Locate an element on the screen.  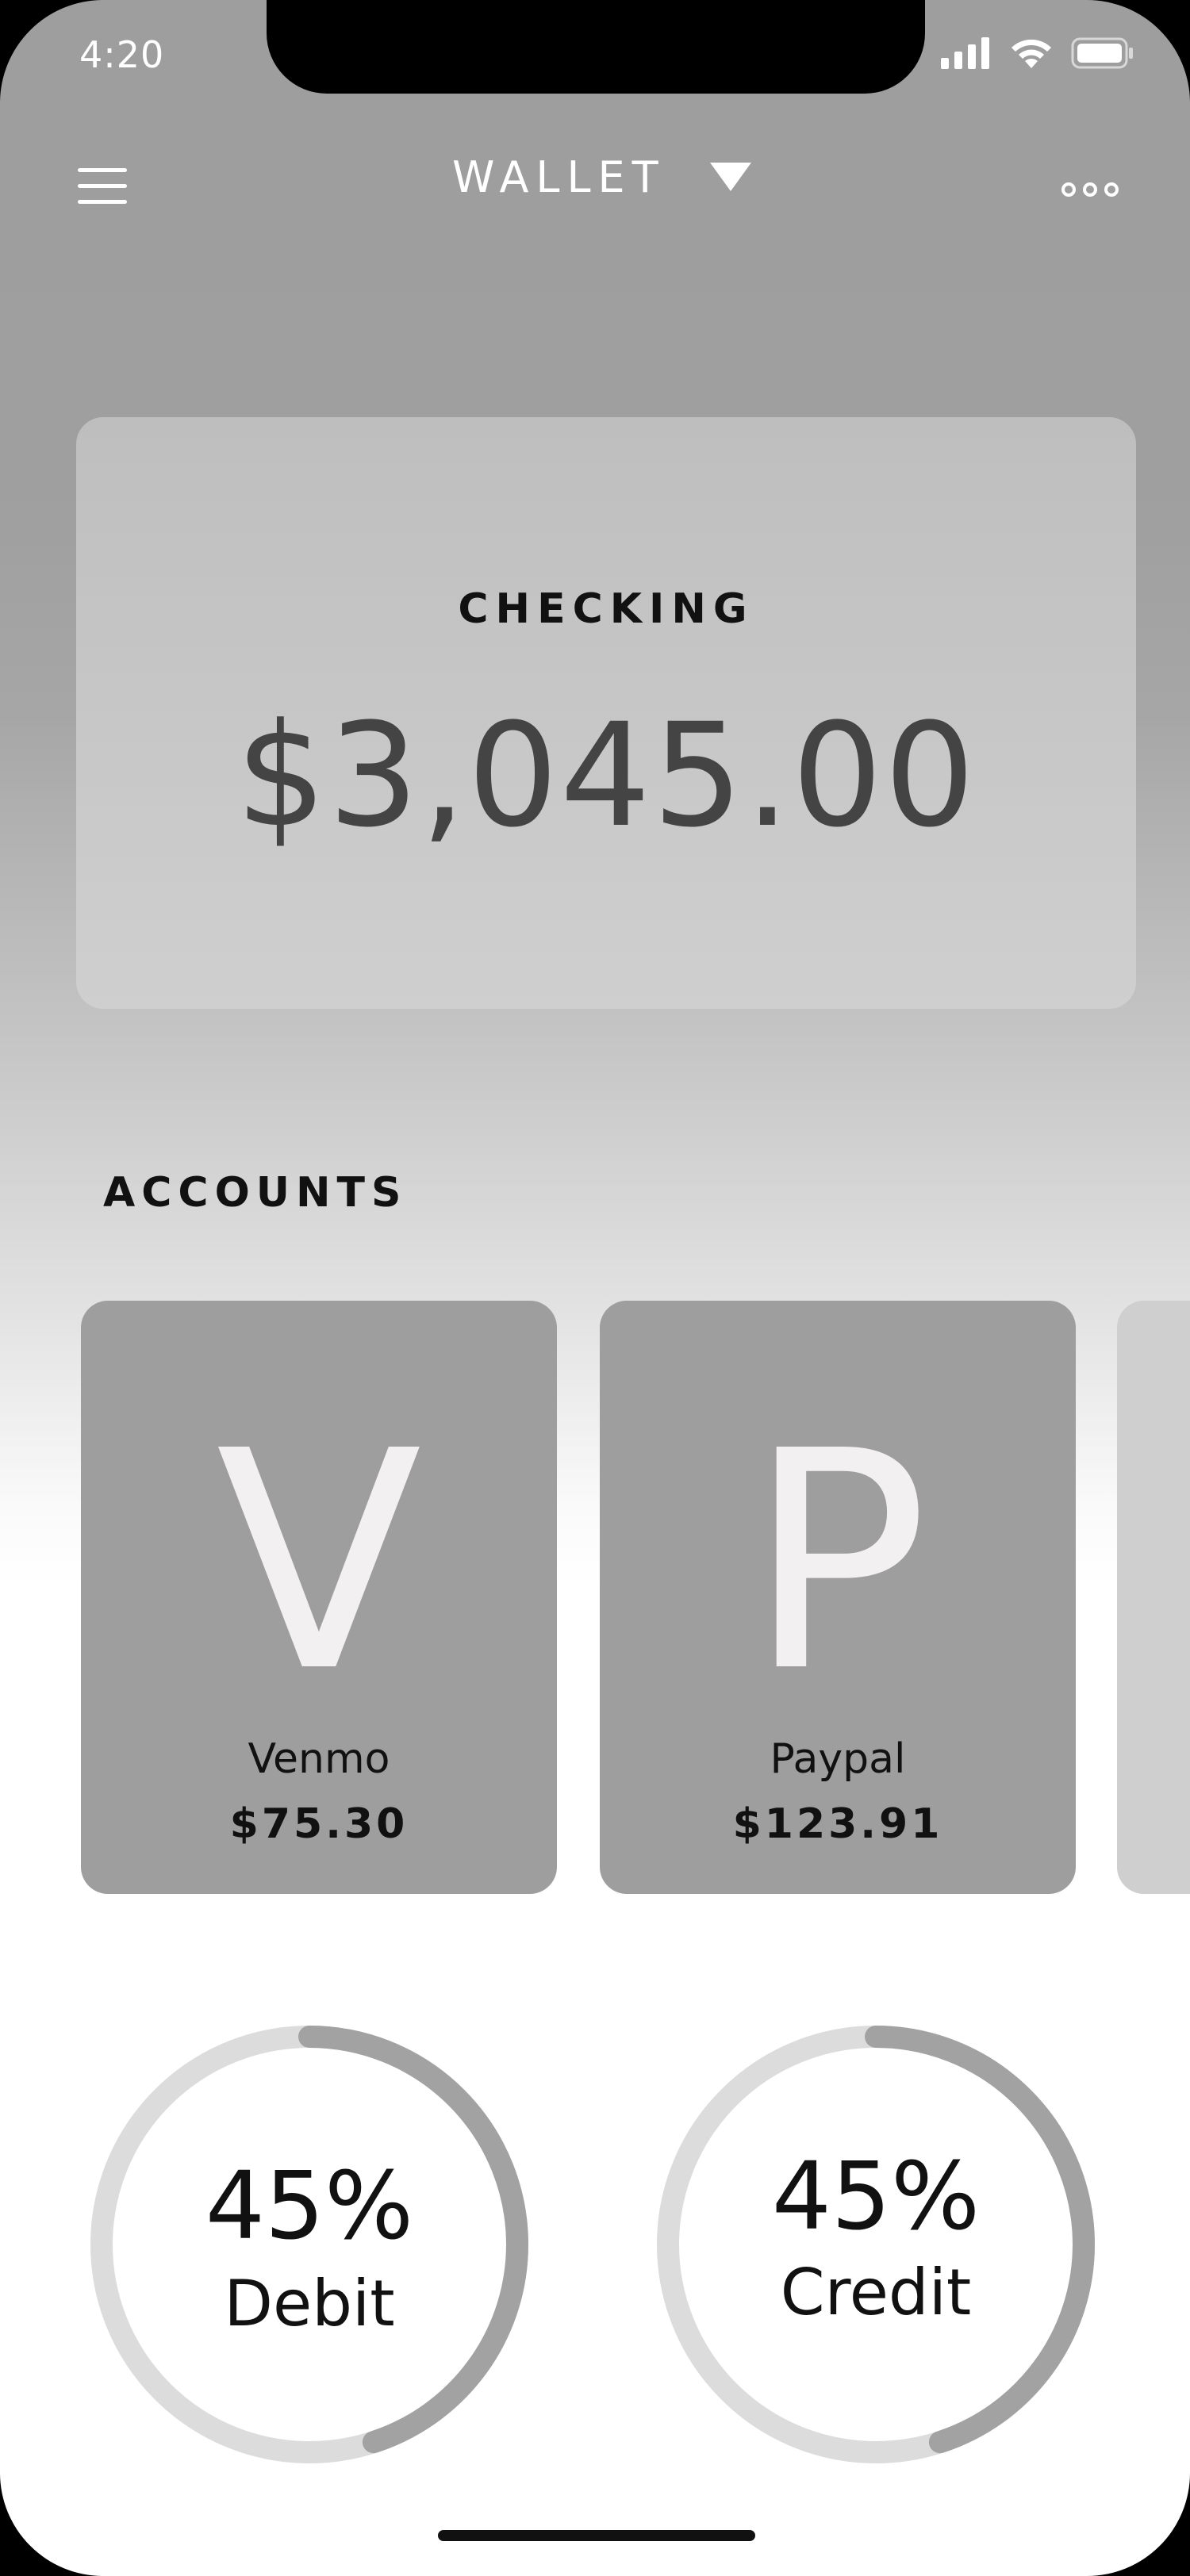
account-card-partial is located at coordinates (1153, 1598).